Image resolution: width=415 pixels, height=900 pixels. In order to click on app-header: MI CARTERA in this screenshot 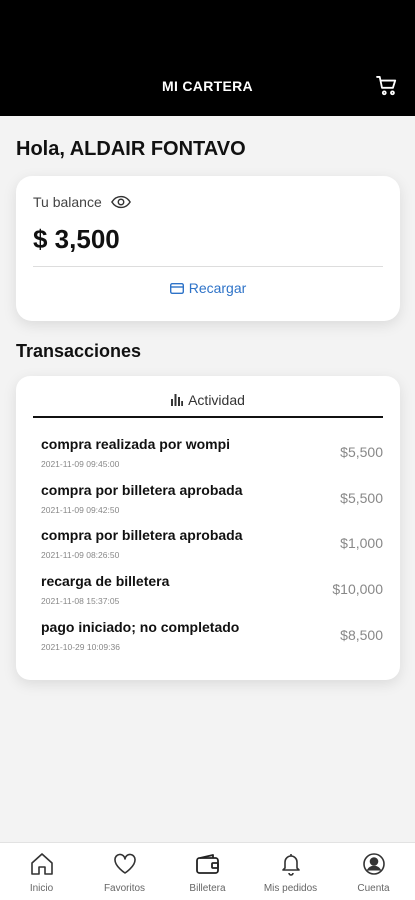, I will do `click(207, 58)`.